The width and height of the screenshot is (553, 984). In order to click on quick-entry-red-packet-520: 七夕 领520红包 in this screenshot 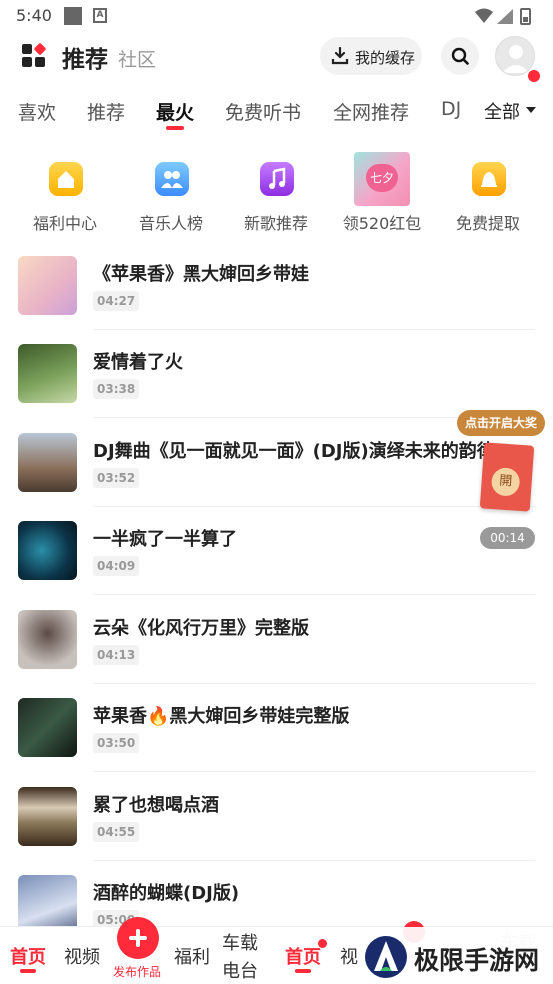, I will do `click(382, 195)`.